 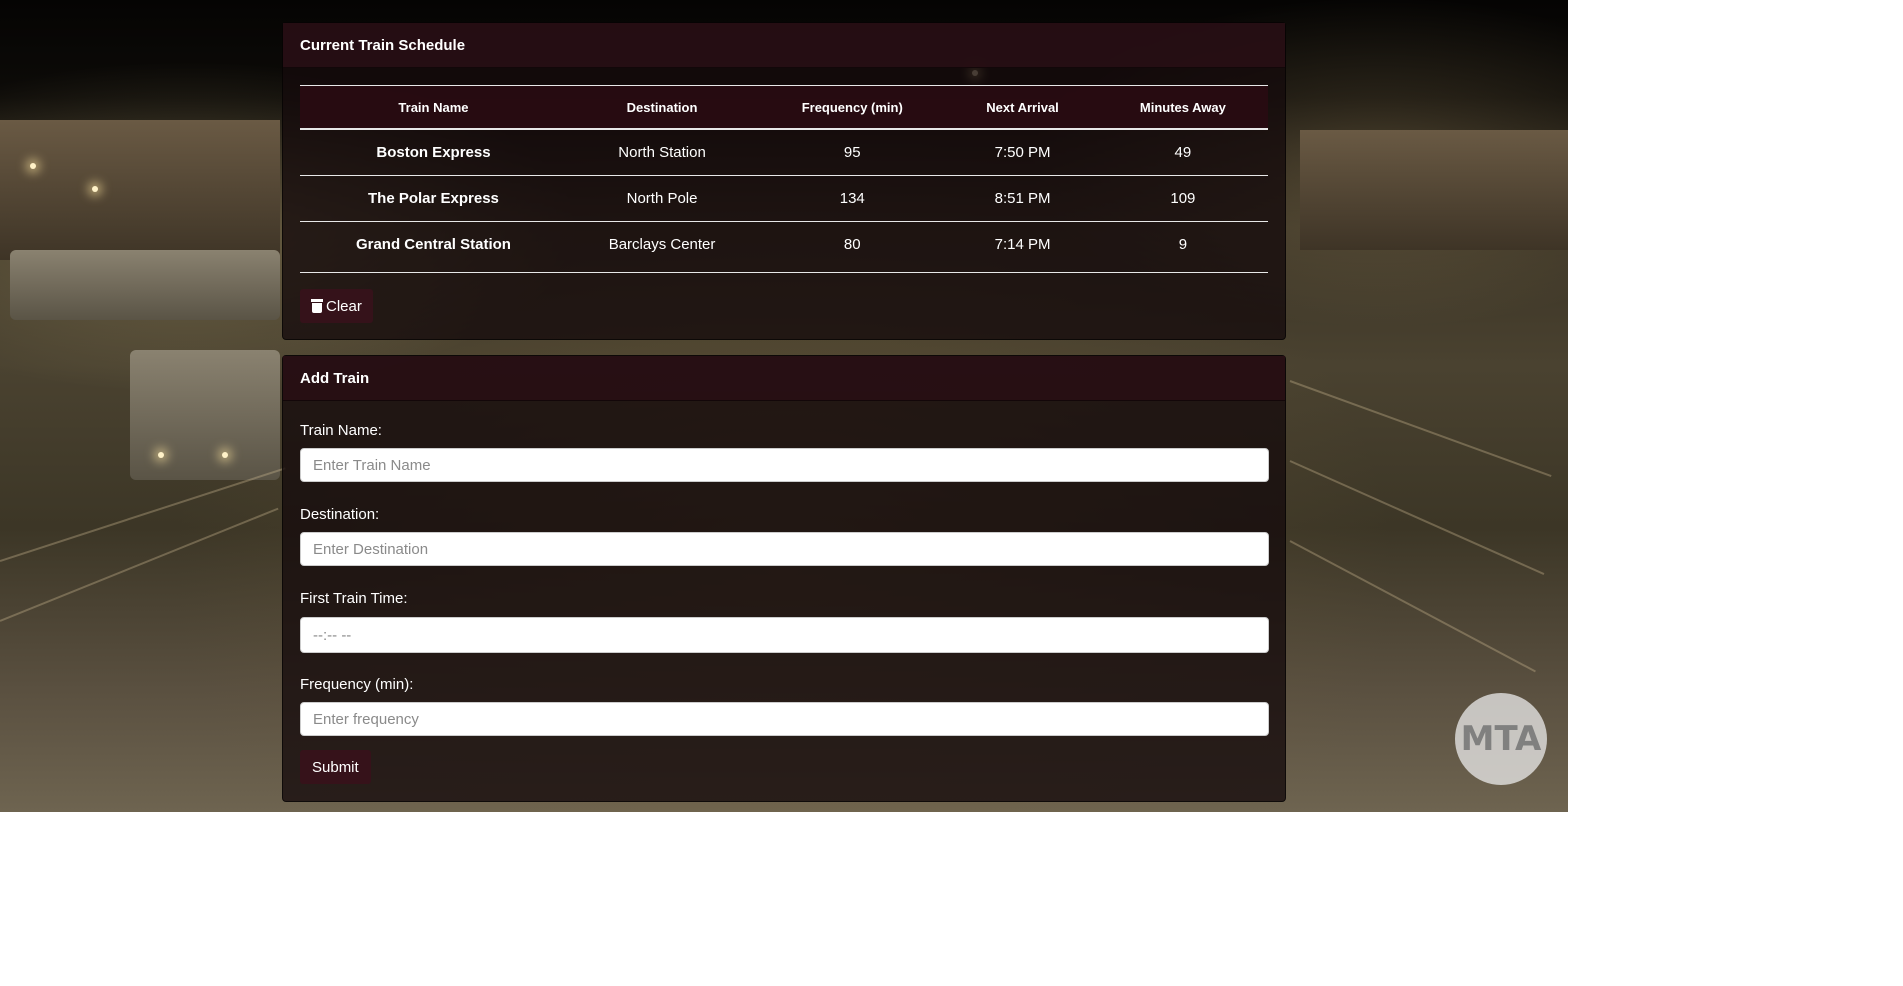 What do you see at coordinates (1182, 198) in the screenshot?
I see `cell-minutes-away: 109` at bounding box center [1182, 198].